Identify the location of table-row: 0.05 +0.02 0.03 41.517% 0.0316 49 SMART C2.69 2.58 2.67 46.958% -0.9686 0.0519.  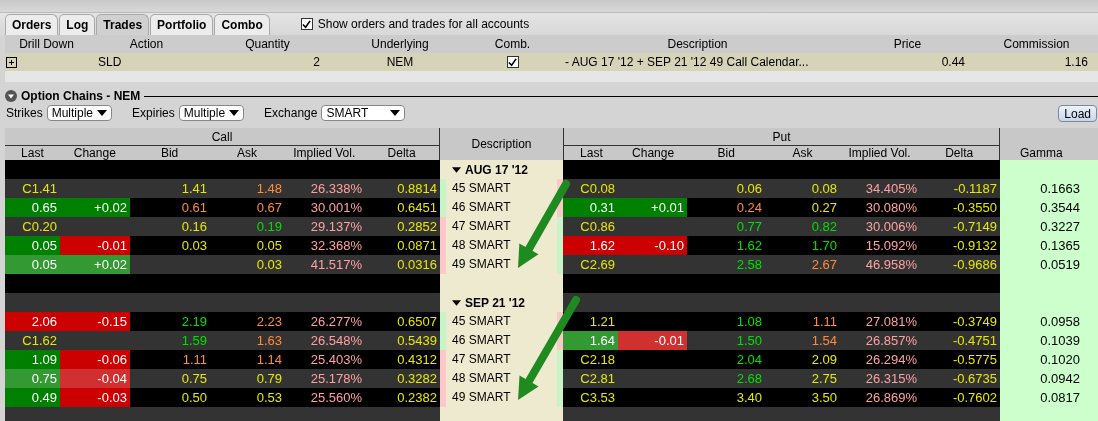
(551, 264).